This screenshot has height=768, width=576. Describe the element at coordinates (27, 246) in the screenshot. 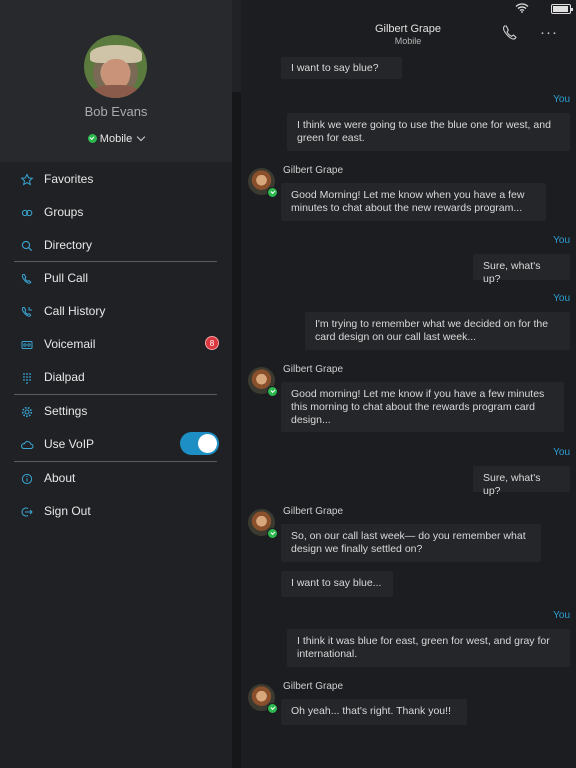

I see `search-icon` at that location.